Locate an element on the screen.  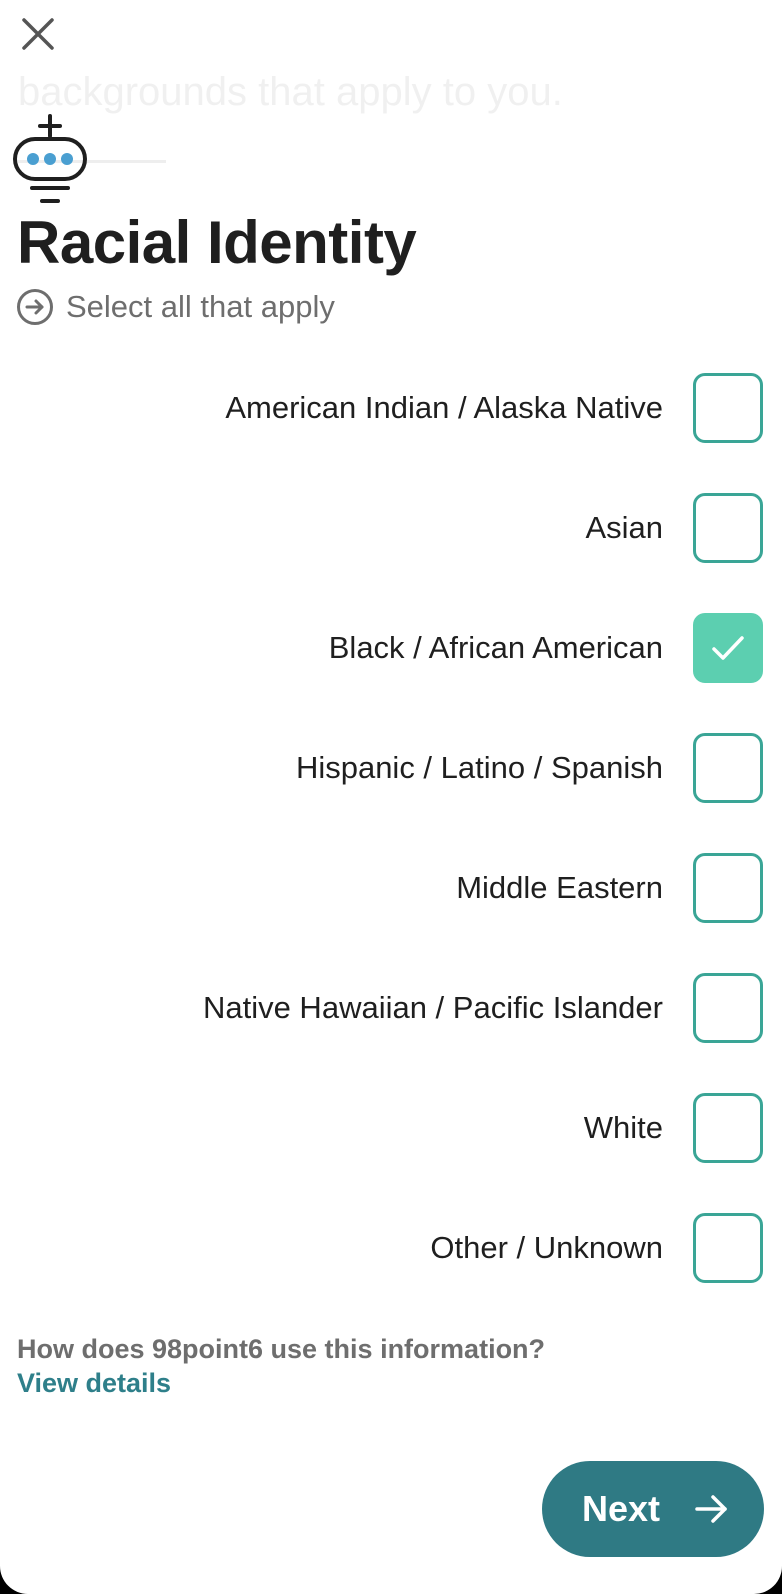
arrow-right-icon is located at coordinates (711, 1509).